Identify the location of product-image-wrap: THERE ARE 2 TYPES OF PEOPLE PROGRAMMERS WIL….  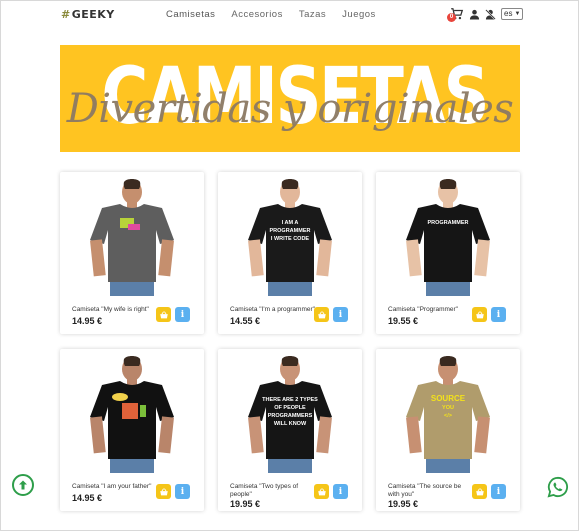
(290, 414).